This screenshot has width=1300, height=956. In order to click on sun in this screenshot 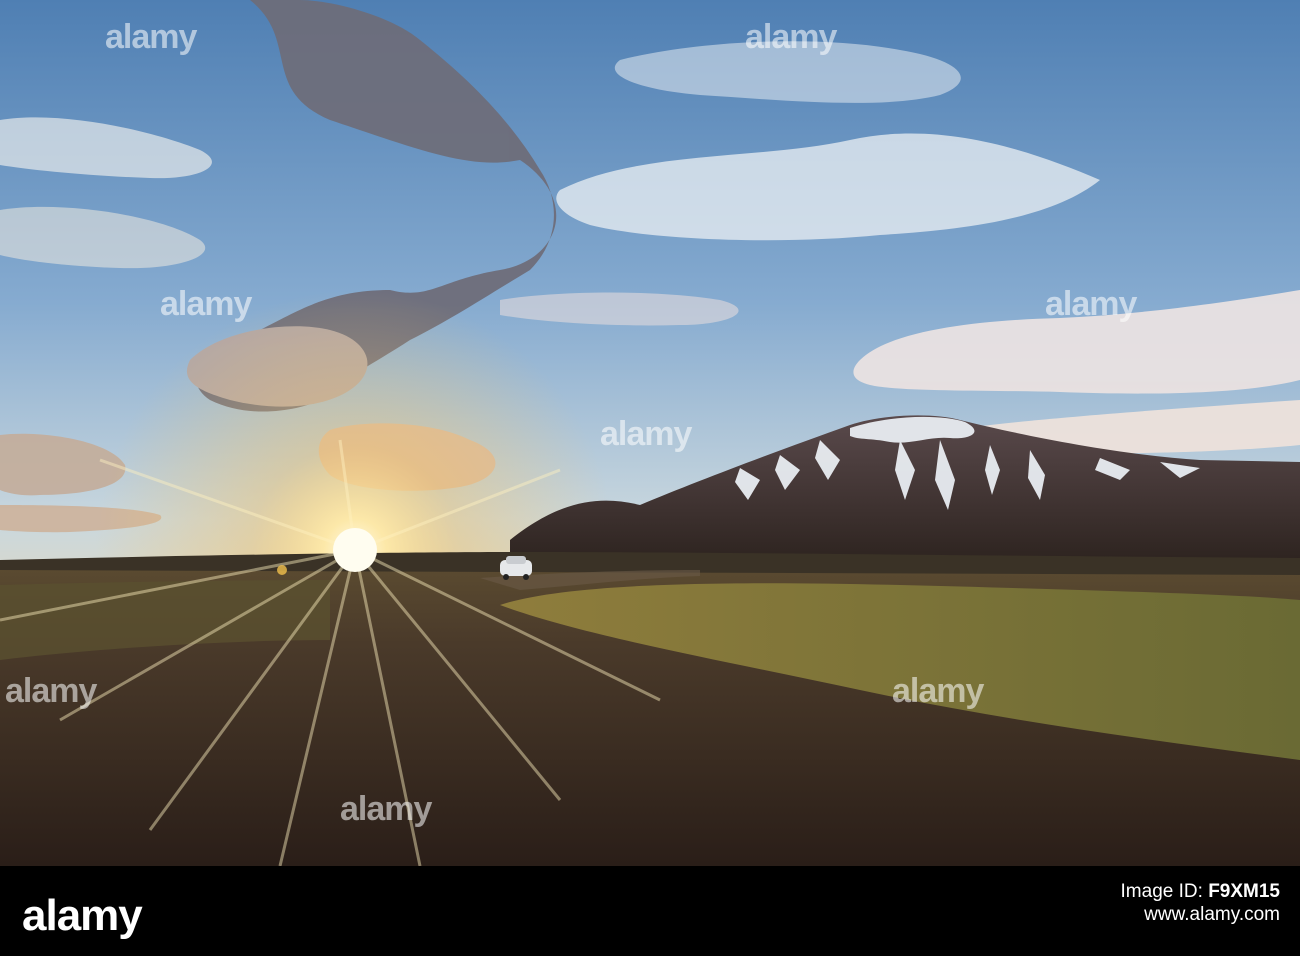, I will do `click(355, 550)`.